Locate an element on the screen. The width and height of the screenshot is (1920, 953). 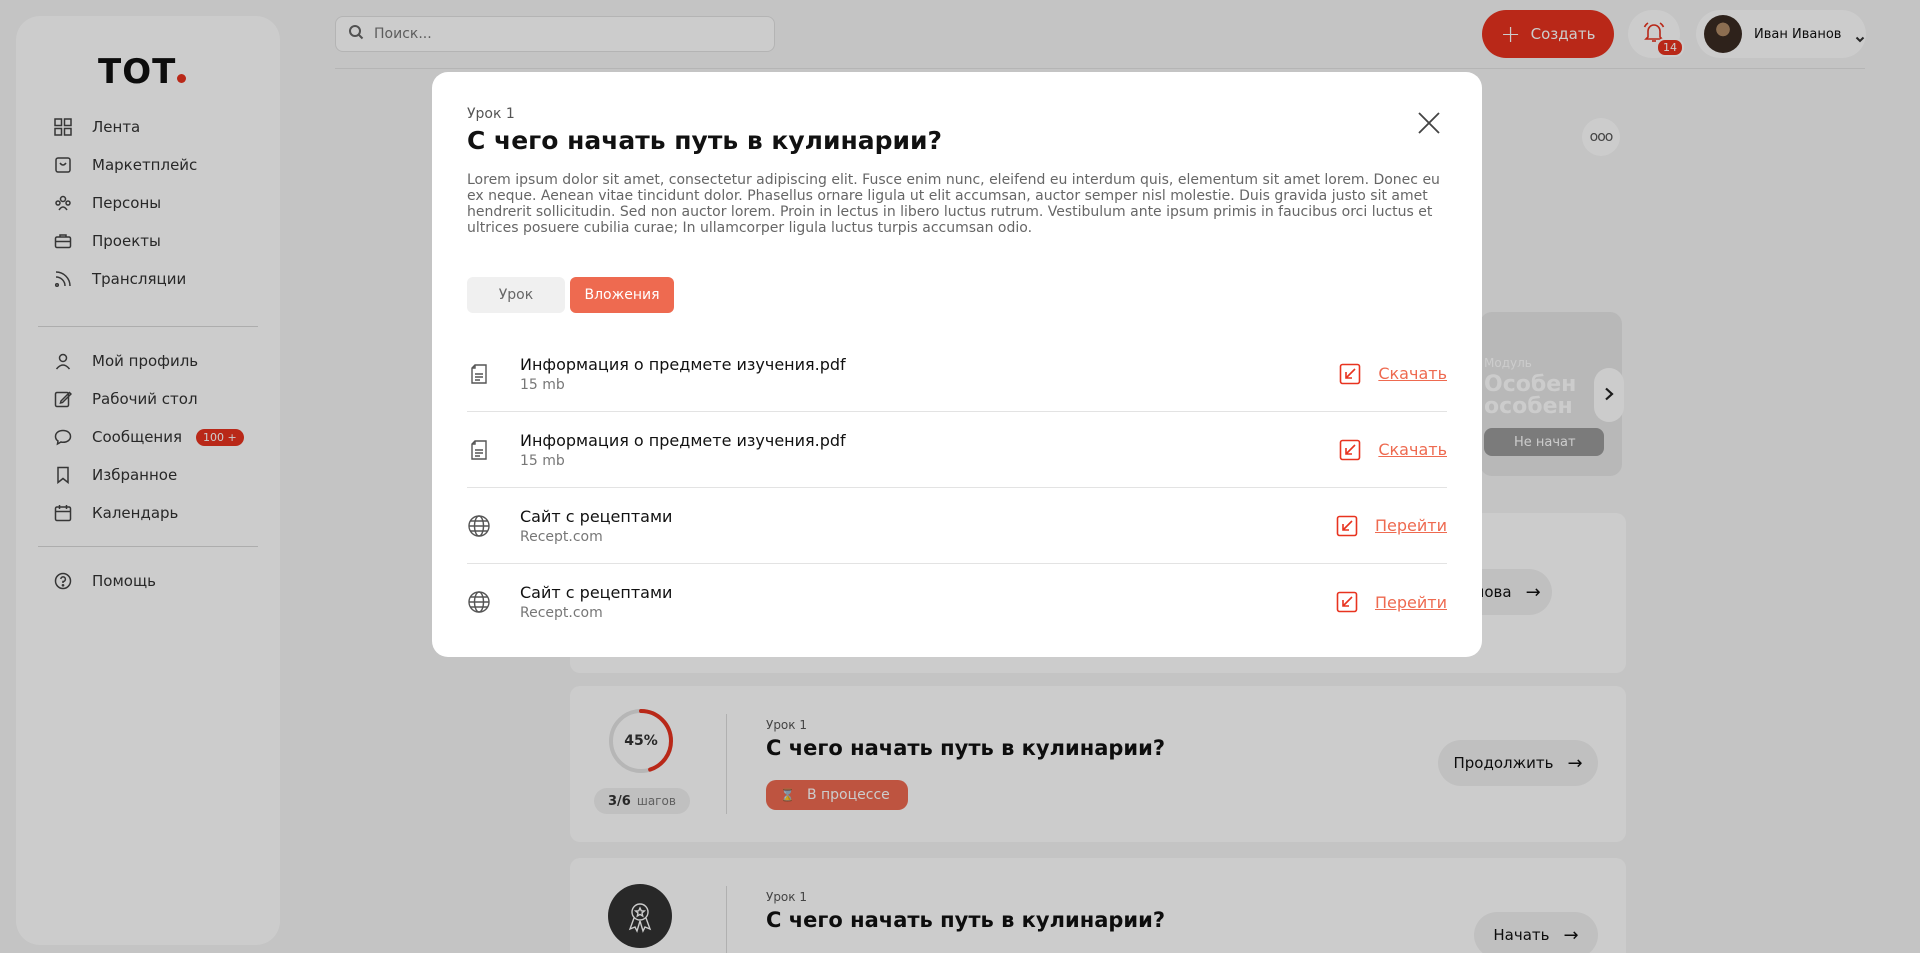
close-button is located at coordinates (1429, 123).